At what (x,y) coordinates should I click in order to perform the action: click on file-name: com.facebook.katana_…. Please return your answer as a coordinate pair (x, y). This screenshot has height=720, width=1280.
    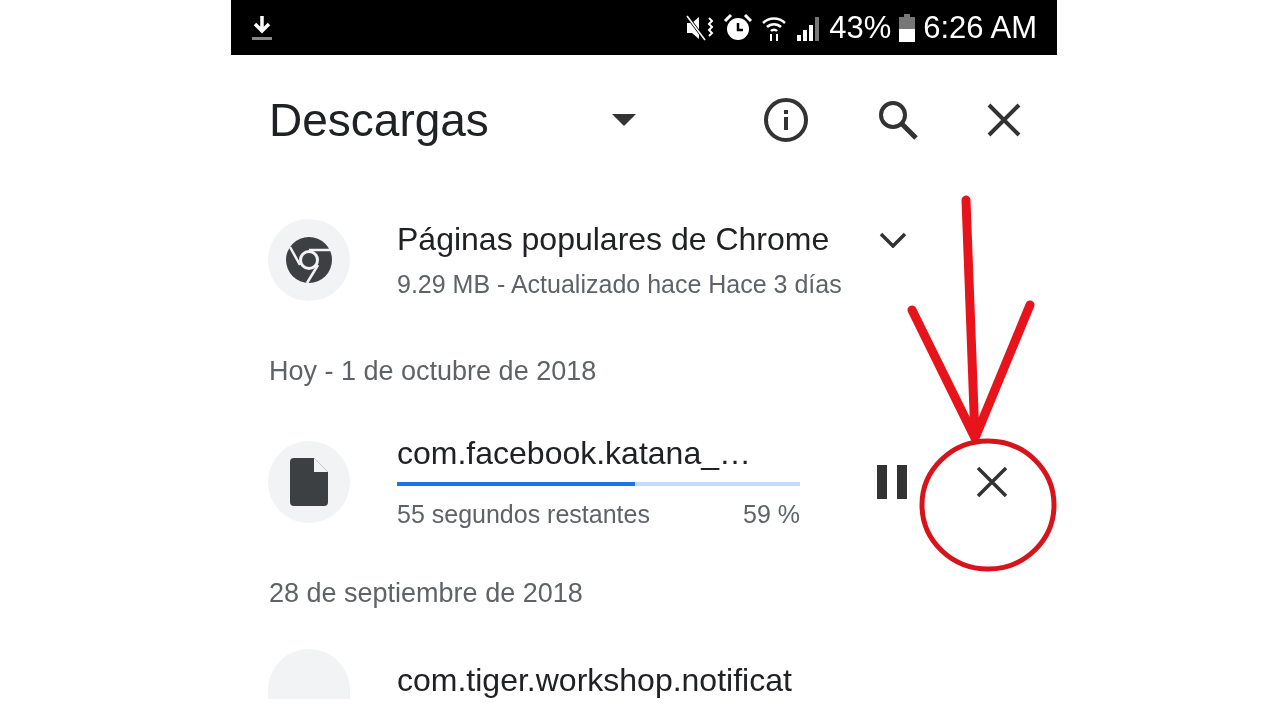
    Looking at the image, I should click on (598, 453).